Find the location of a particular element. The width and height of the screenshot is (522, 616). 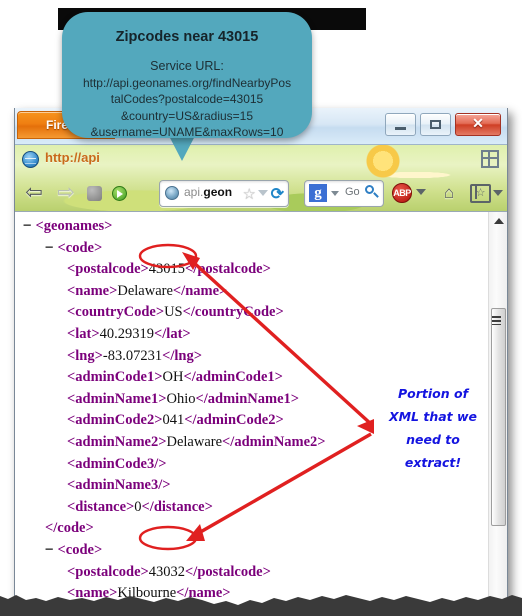

callout-title: Zipcodes near 43015 is located at coordinates (187, 37).